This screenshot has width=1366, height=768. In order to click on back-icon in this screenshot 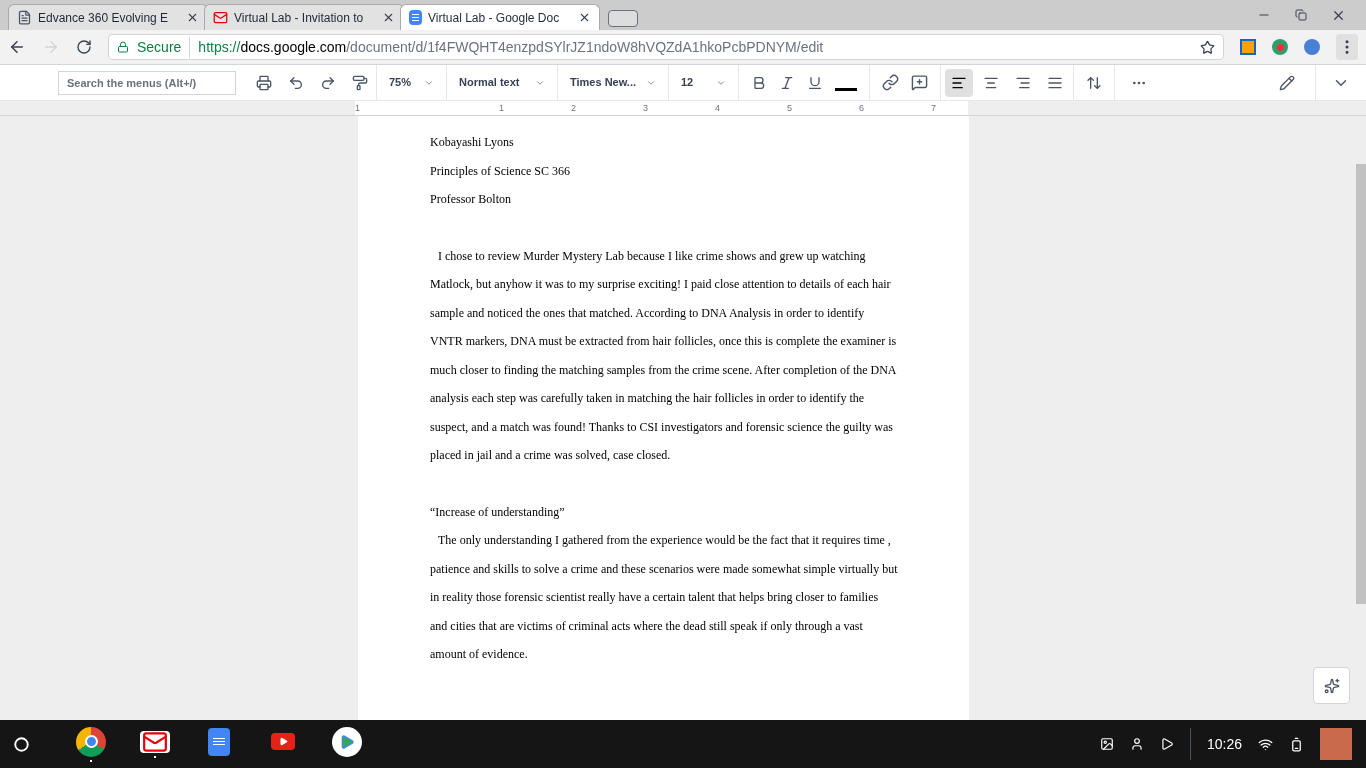, I will do `click(17, 47)`.